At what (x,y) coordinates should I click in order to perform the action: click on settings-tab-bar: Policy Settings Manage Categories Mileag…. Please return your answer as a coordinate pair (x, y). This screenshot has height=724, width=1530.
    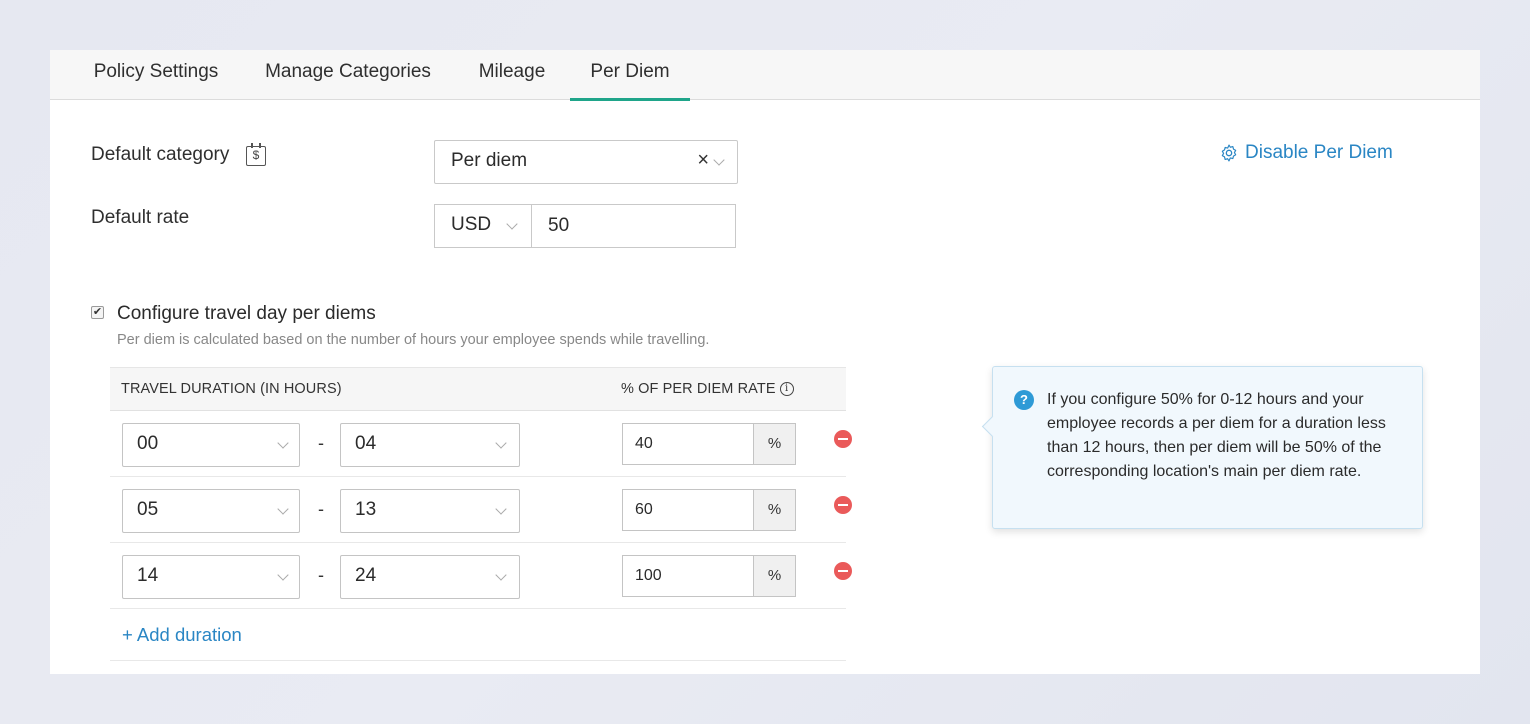
    Looking at the image, I should click on (765, 75).